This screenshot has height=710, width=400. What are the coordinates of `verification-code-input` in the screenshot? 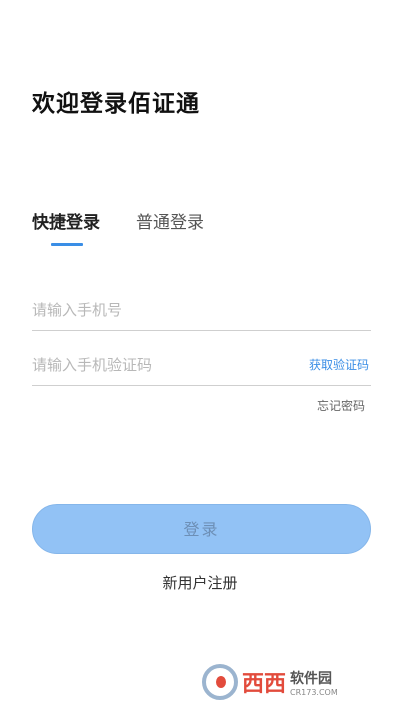 It's located at (162, 365).